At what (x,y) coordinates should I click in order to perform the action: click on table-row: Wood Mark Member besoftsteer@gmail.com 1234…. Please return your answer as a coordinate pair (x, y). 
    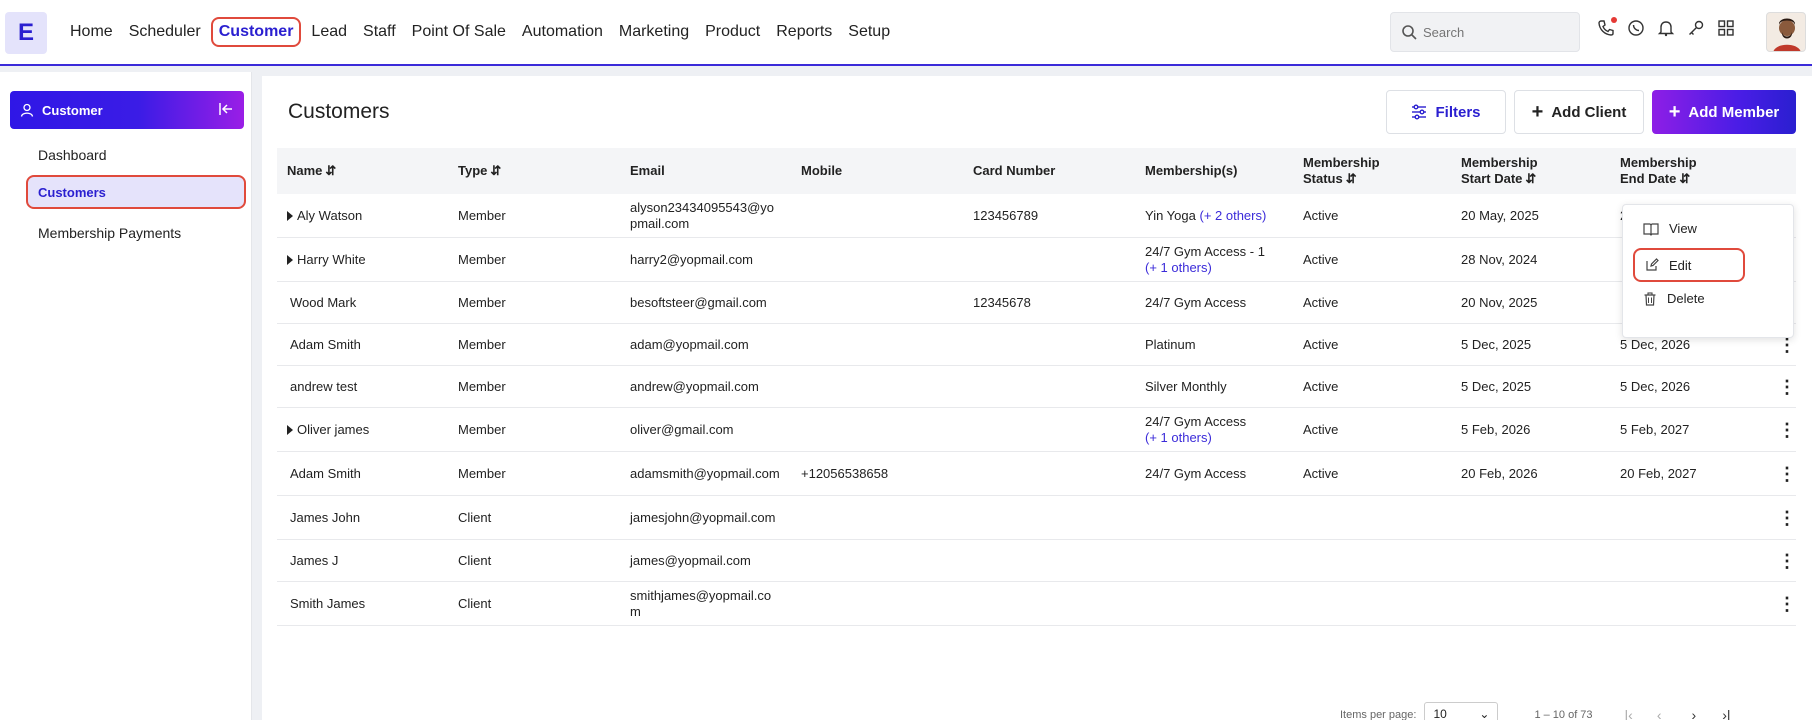
    Looking at the image, I should click on (1036, 303).